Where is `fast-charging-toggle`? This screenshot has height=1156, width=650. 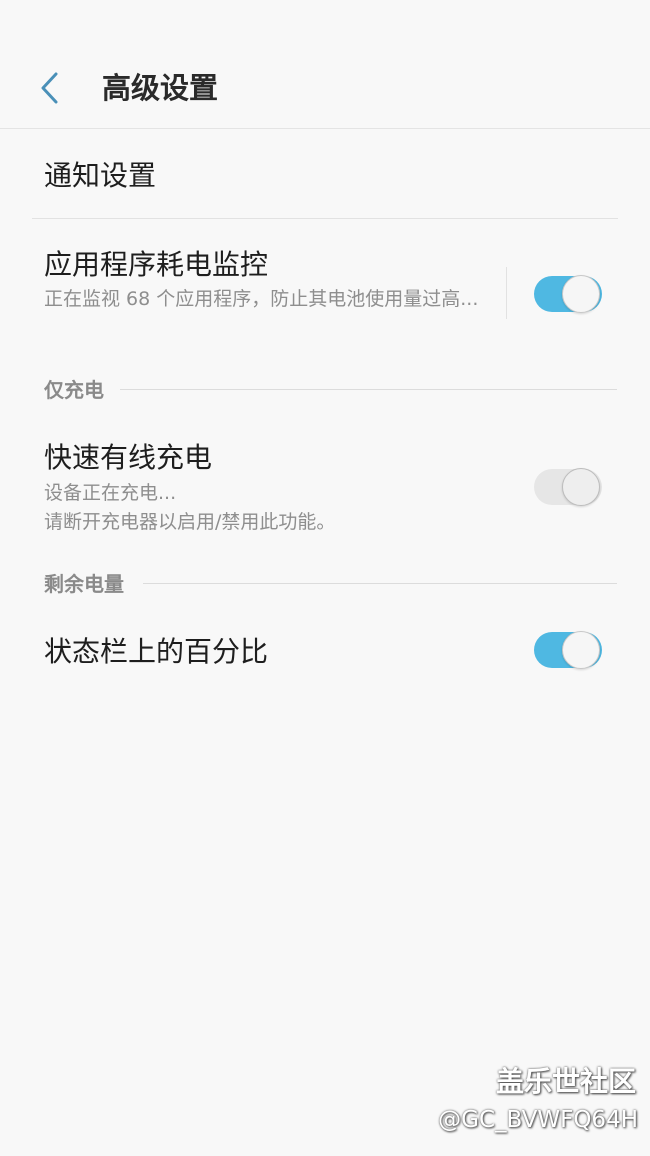
fast-charging-toggle is located at coordinates (568, 487).